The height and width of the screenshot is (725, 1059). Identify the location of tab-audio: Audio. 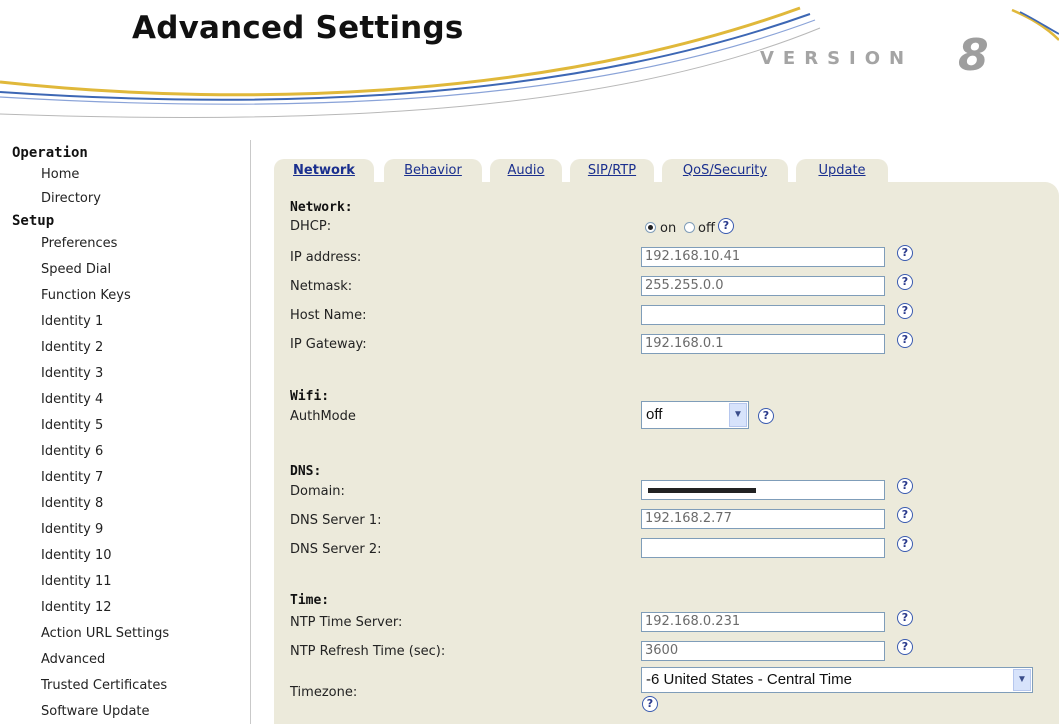
(526, 171).